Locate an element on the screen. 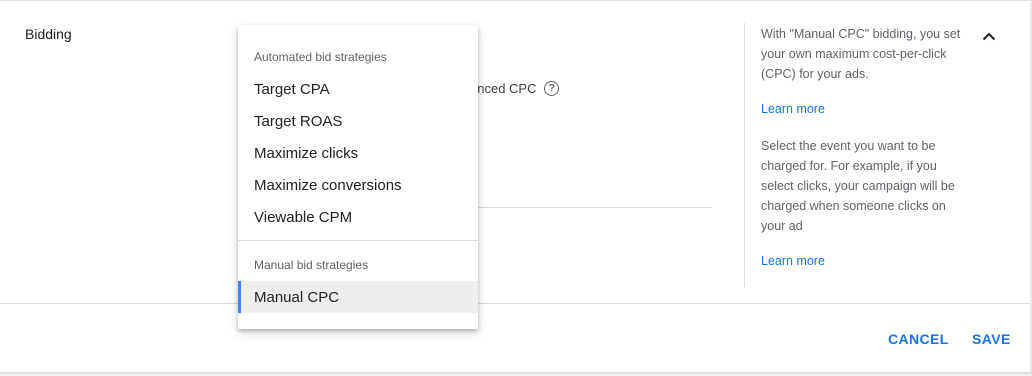 This screenshot has width=1032, height=376. collapse-button is located at coordinates (989, 36).